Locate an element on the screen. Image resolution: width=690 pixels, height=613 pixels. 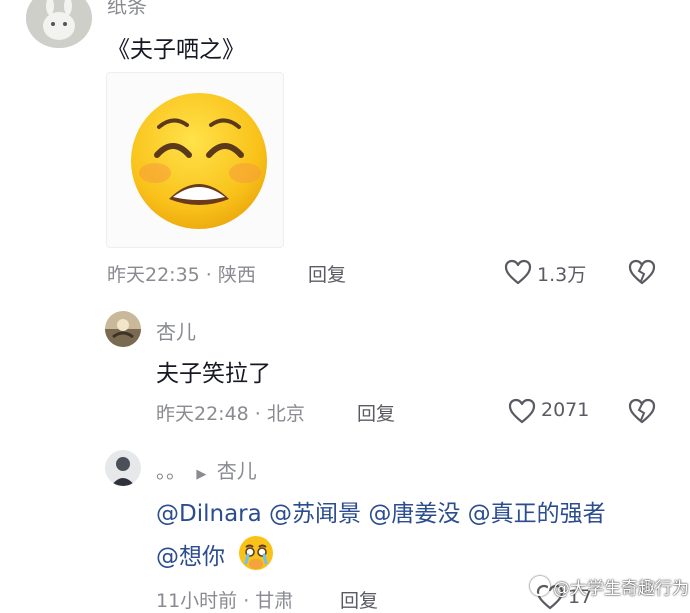
reply-text: @Dilnara @苏闻景 @唐姜没 @真正的强者 is located at coordinates (381, 511).